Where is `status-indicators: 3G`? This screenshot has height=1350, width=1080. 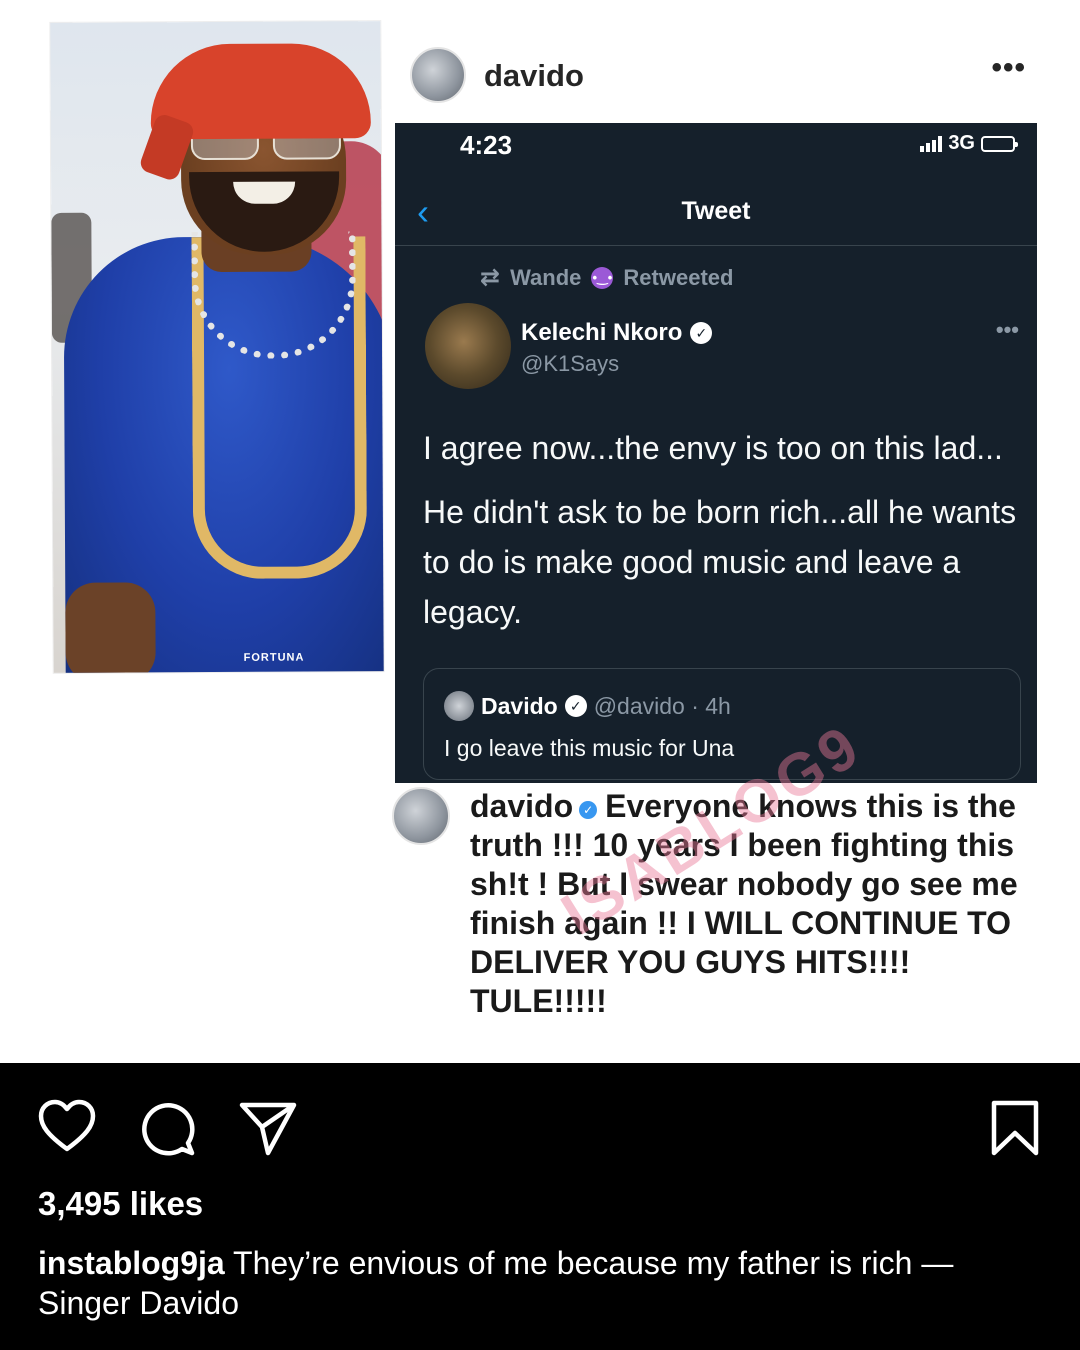
status-indicators: 3G is located at coordinates (969, 143).